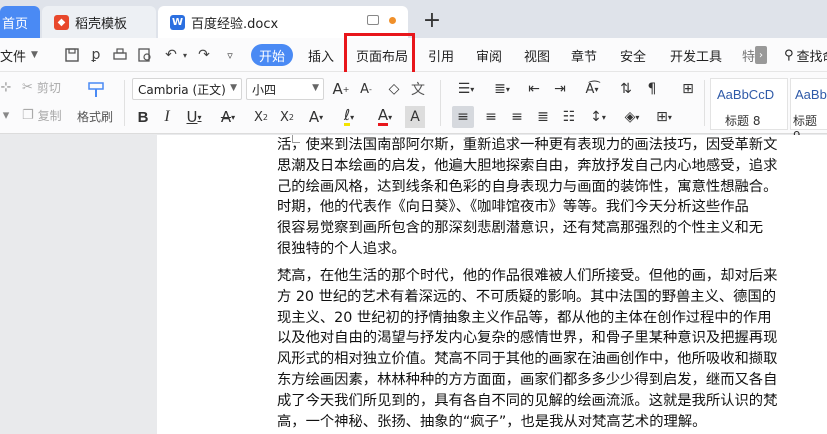 The height and width of the screenshot is (434, 827). Describe the element at coordinates (182, 89) in the screenshot. I see `font-name-value: Cambria (正文)` at that location.